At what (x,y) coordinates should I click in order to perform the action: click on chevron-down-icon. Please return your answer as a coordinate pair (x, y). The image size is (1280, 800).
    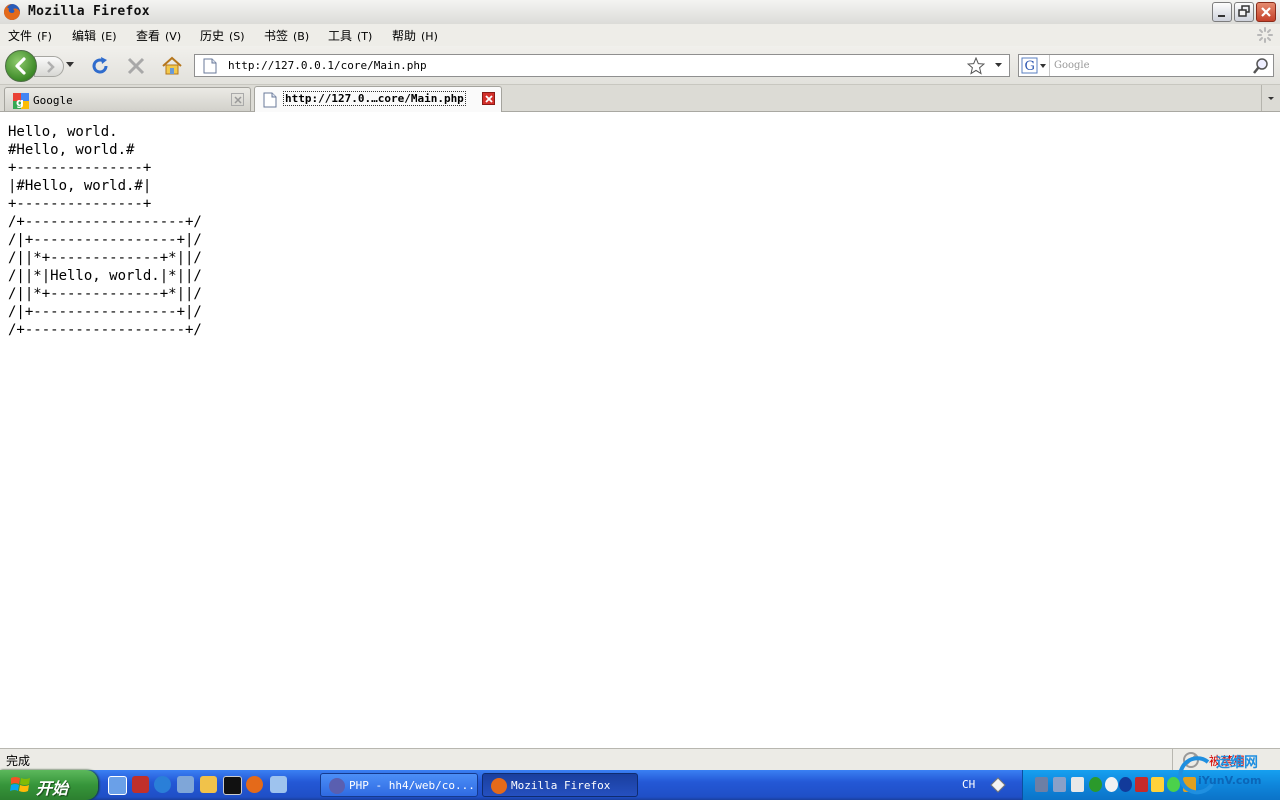
    Looking at the image, I should click on (1271, 98).